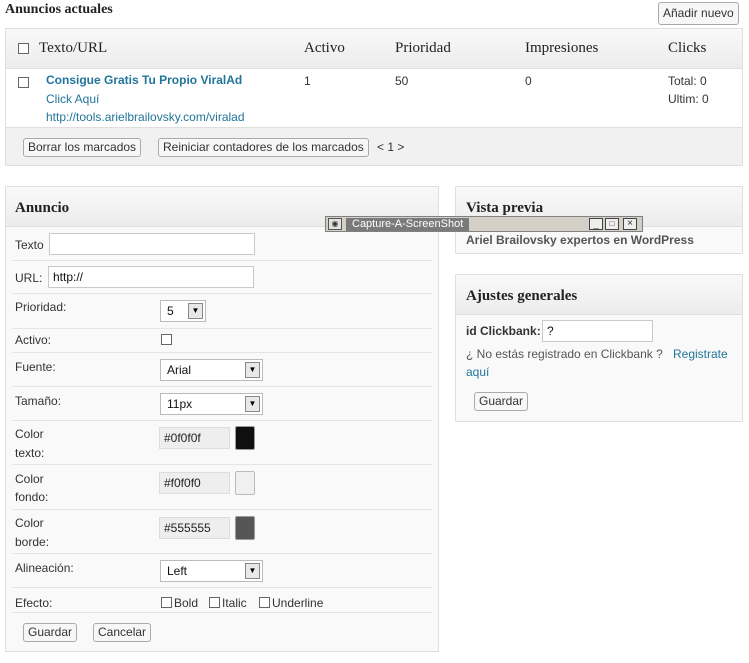 The image size is (749, 663). Describe the element at coordinates (687, 48) in the screenshot. I see `column-header-clicks: Clicks` at that location.